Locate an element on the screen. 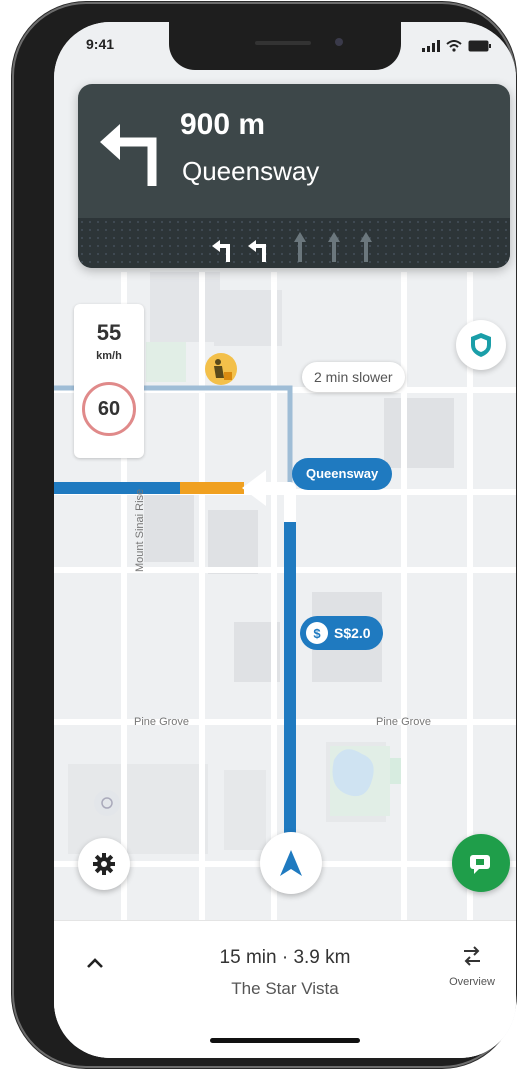 The image size is (526, 1072). camera is located at coordinates (339, 42).